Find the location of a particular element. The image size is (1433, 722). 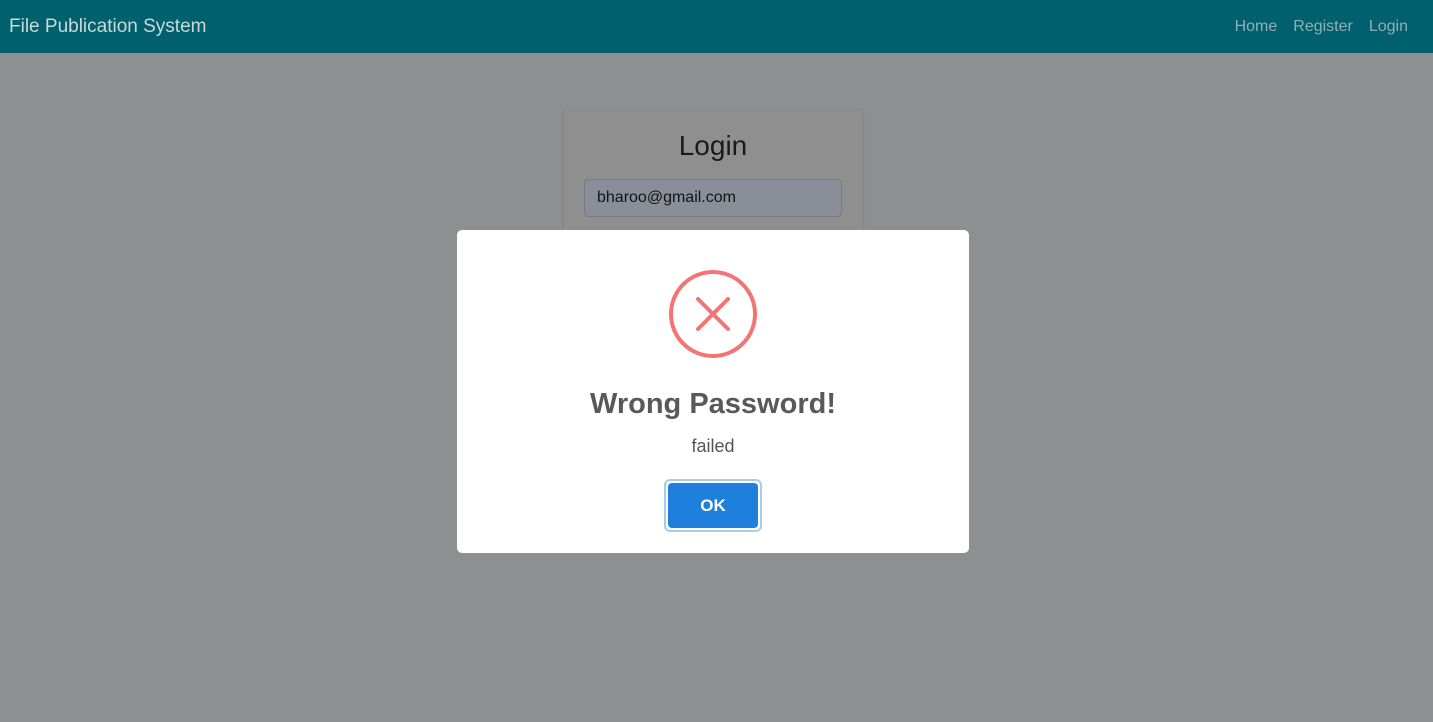

dialog-title: Wrong Password! is located at coordinates (713, 404).